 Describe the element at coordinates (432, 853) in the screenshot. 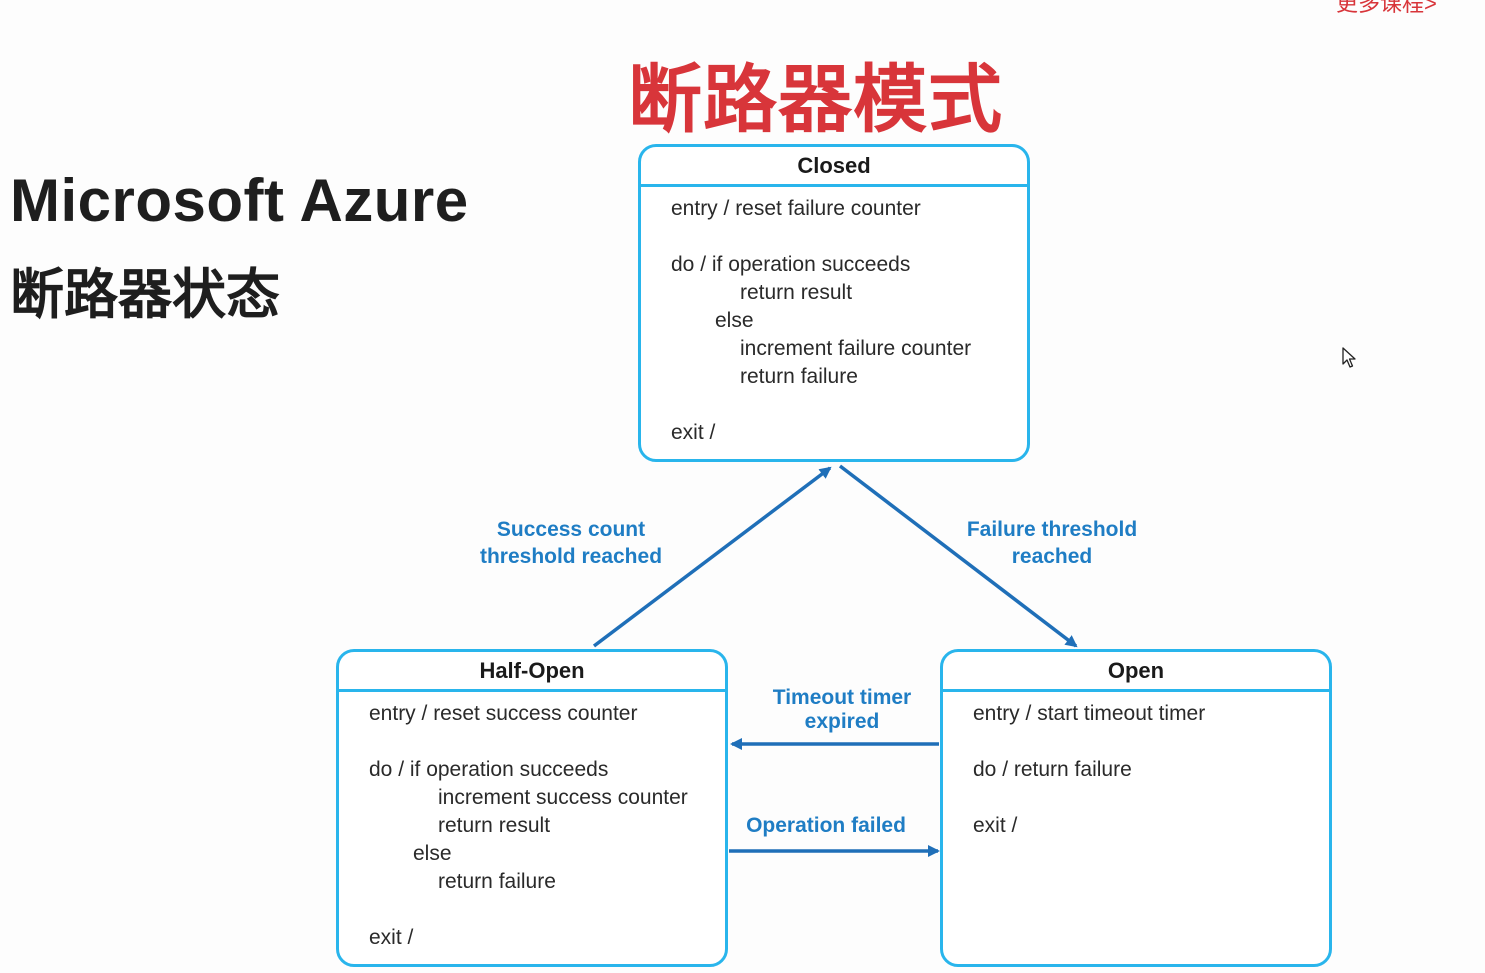

I see `half-open-line: else` at that location.